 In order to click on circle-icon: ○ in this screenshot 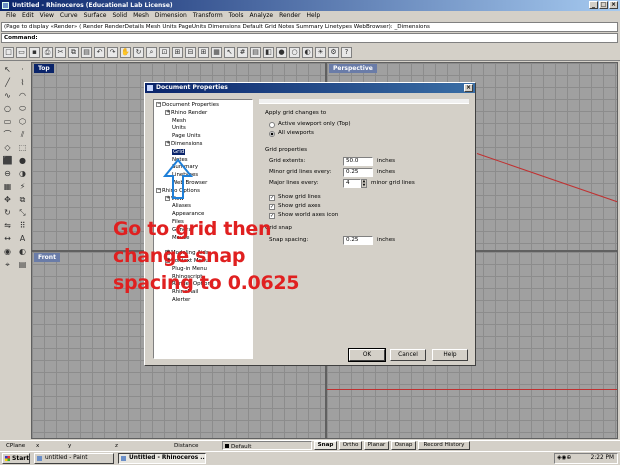, I will do `click(7, 109)`.